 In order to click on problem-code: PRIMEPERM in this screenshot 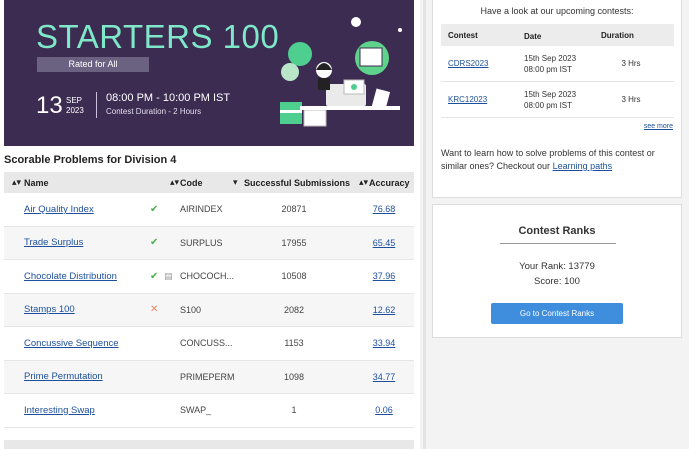, I will do `click(207, 376)`.